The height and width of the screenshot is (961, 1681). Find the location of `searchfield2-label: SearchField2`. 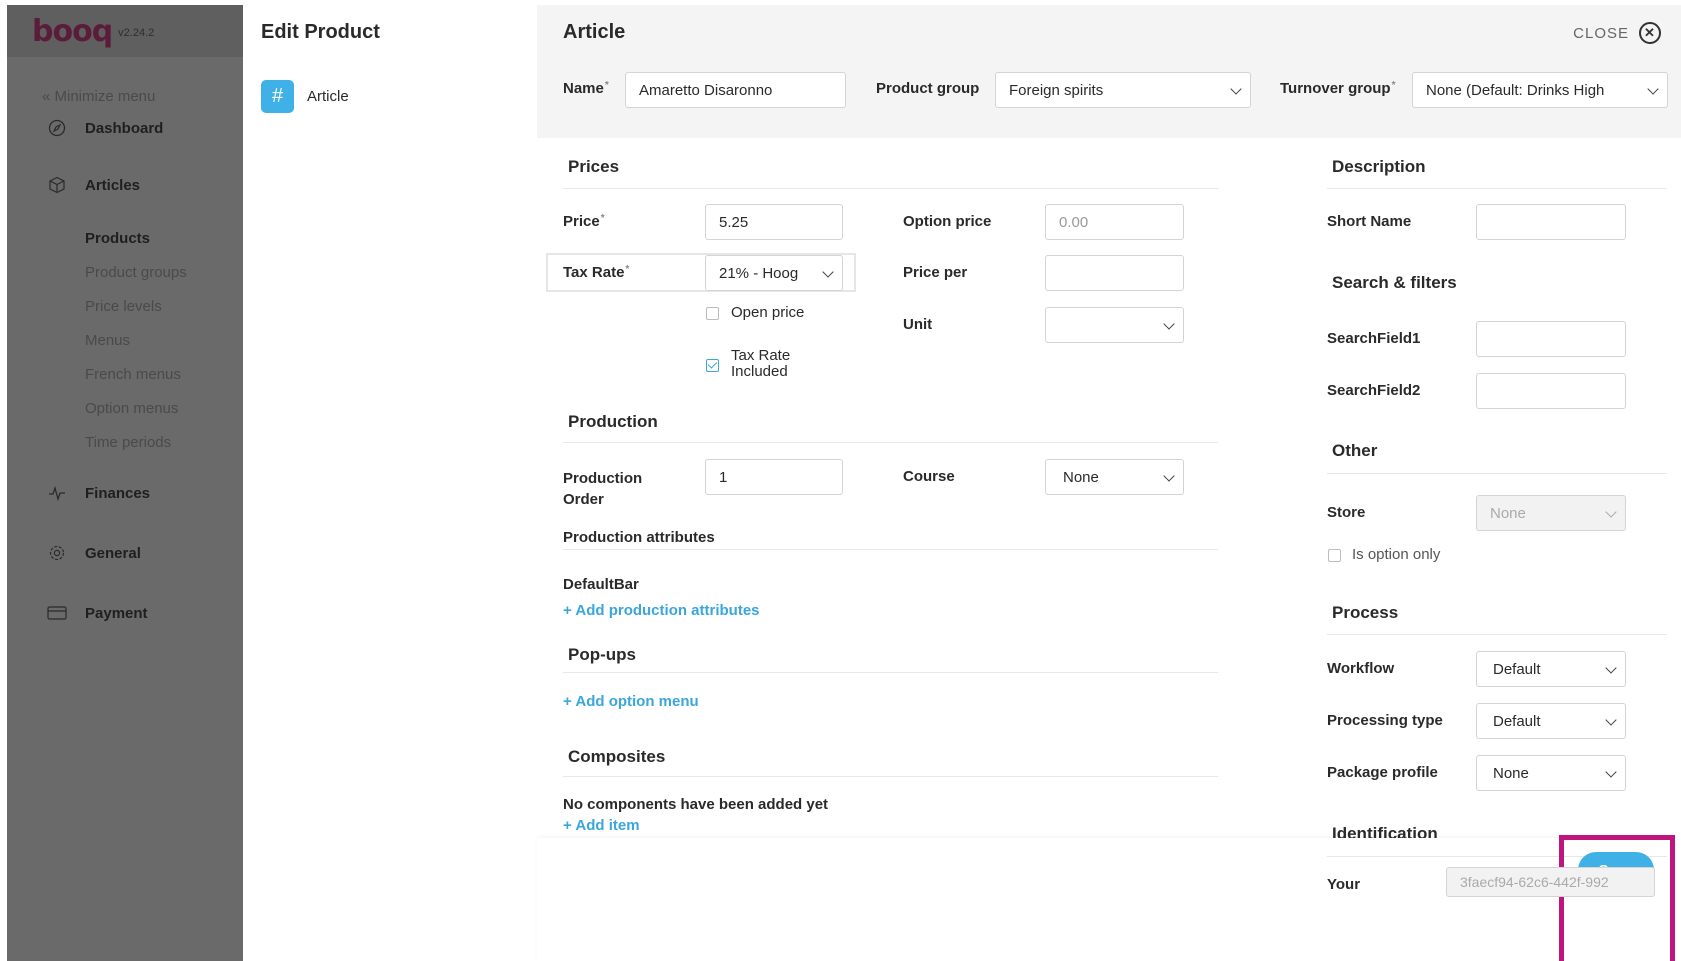

searchfield2-label: SearchField2 is located at coordinates (1374, 390).